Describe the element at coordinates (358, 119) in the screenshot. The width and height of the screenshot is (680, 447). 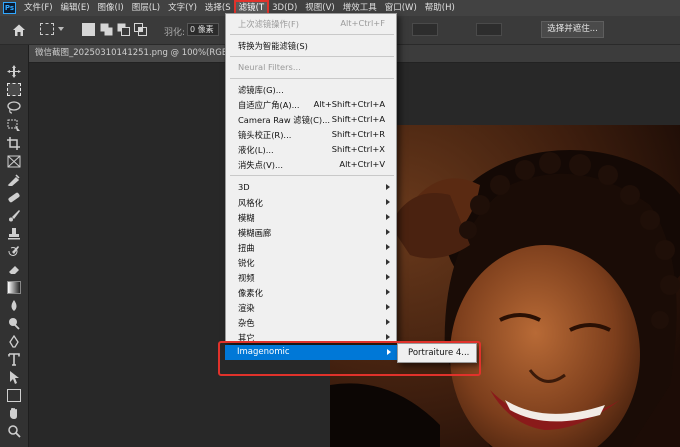
I see `menu-item-shortcut: Shift+Ctrl+A` at that location.